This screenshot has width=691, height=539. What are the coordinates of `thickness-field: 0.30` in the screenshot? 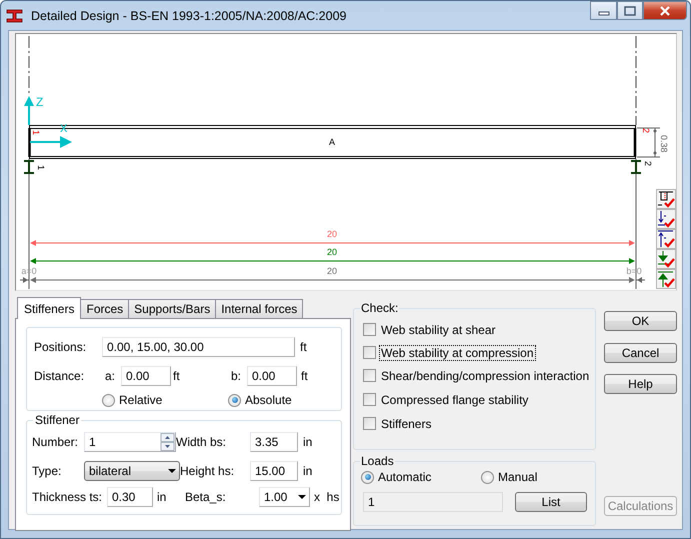 It's located at (130, 497).